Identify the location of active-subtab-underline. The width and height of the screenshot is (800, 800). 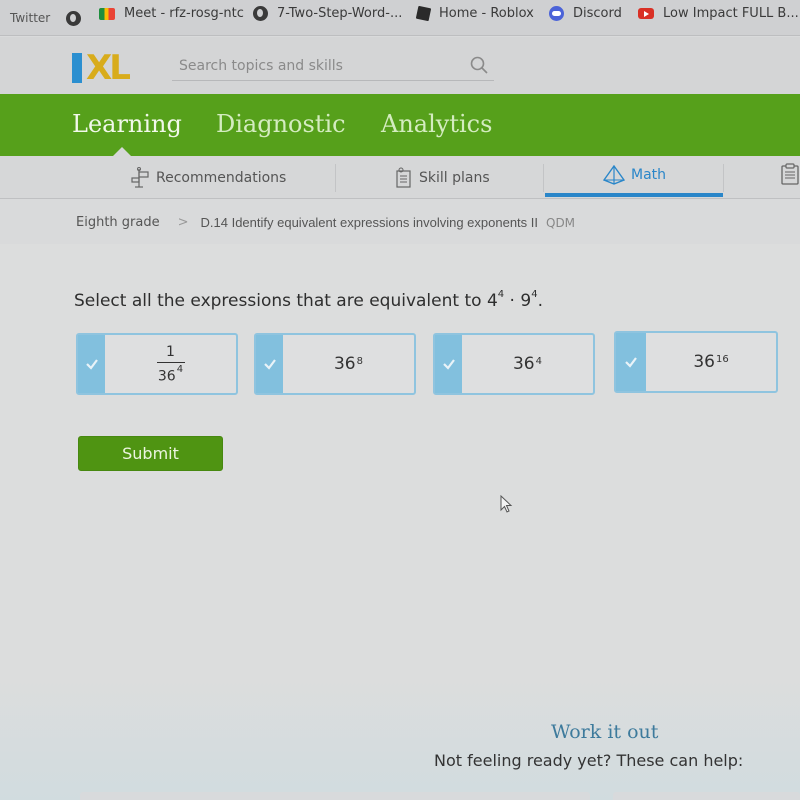
(634, 195).